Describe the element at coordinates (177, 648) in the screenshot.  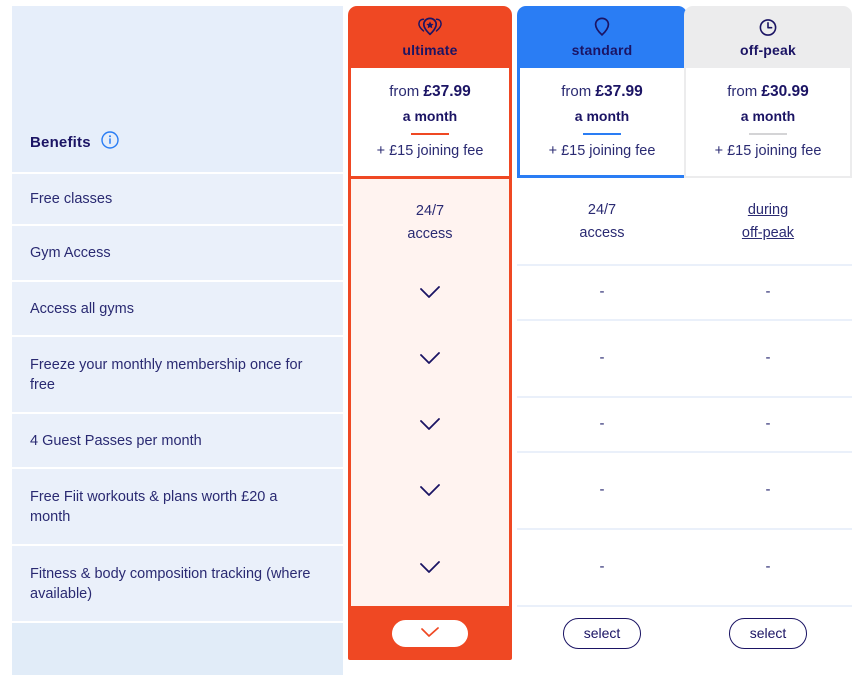
I see `benefits-footer-spacer` at that location.